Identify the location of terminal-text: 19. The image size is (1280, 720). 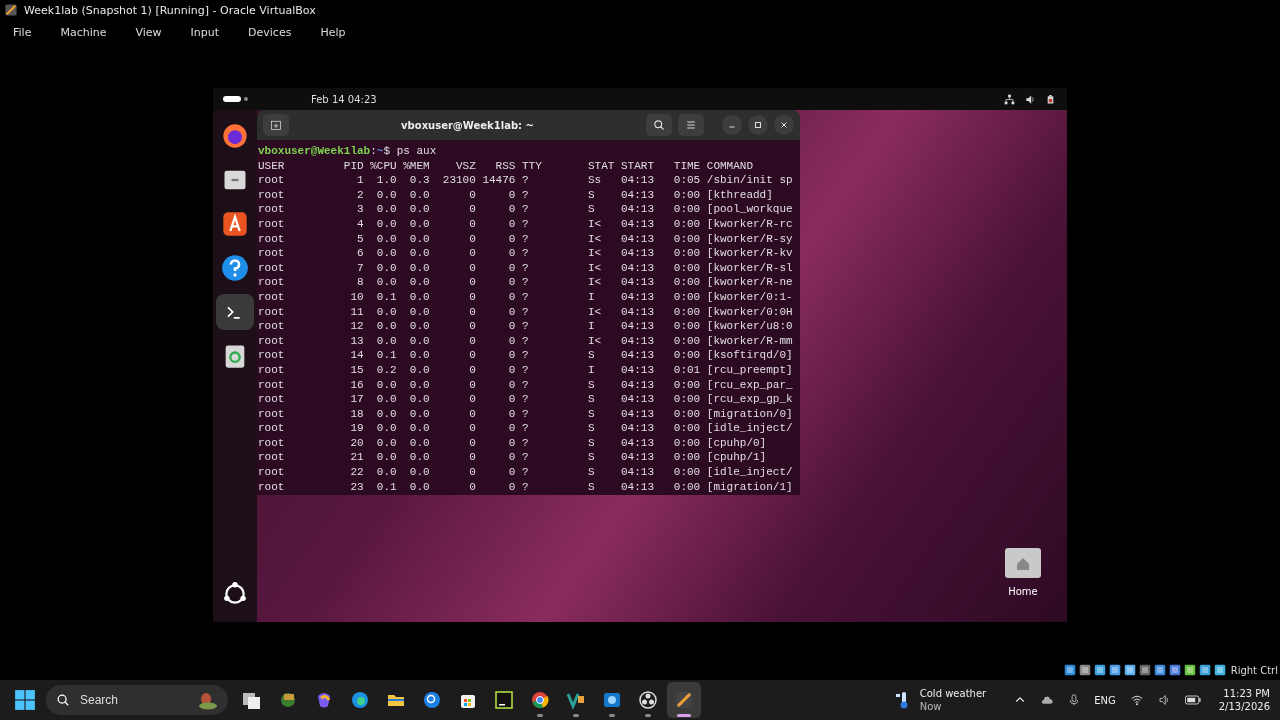
(357, 428).